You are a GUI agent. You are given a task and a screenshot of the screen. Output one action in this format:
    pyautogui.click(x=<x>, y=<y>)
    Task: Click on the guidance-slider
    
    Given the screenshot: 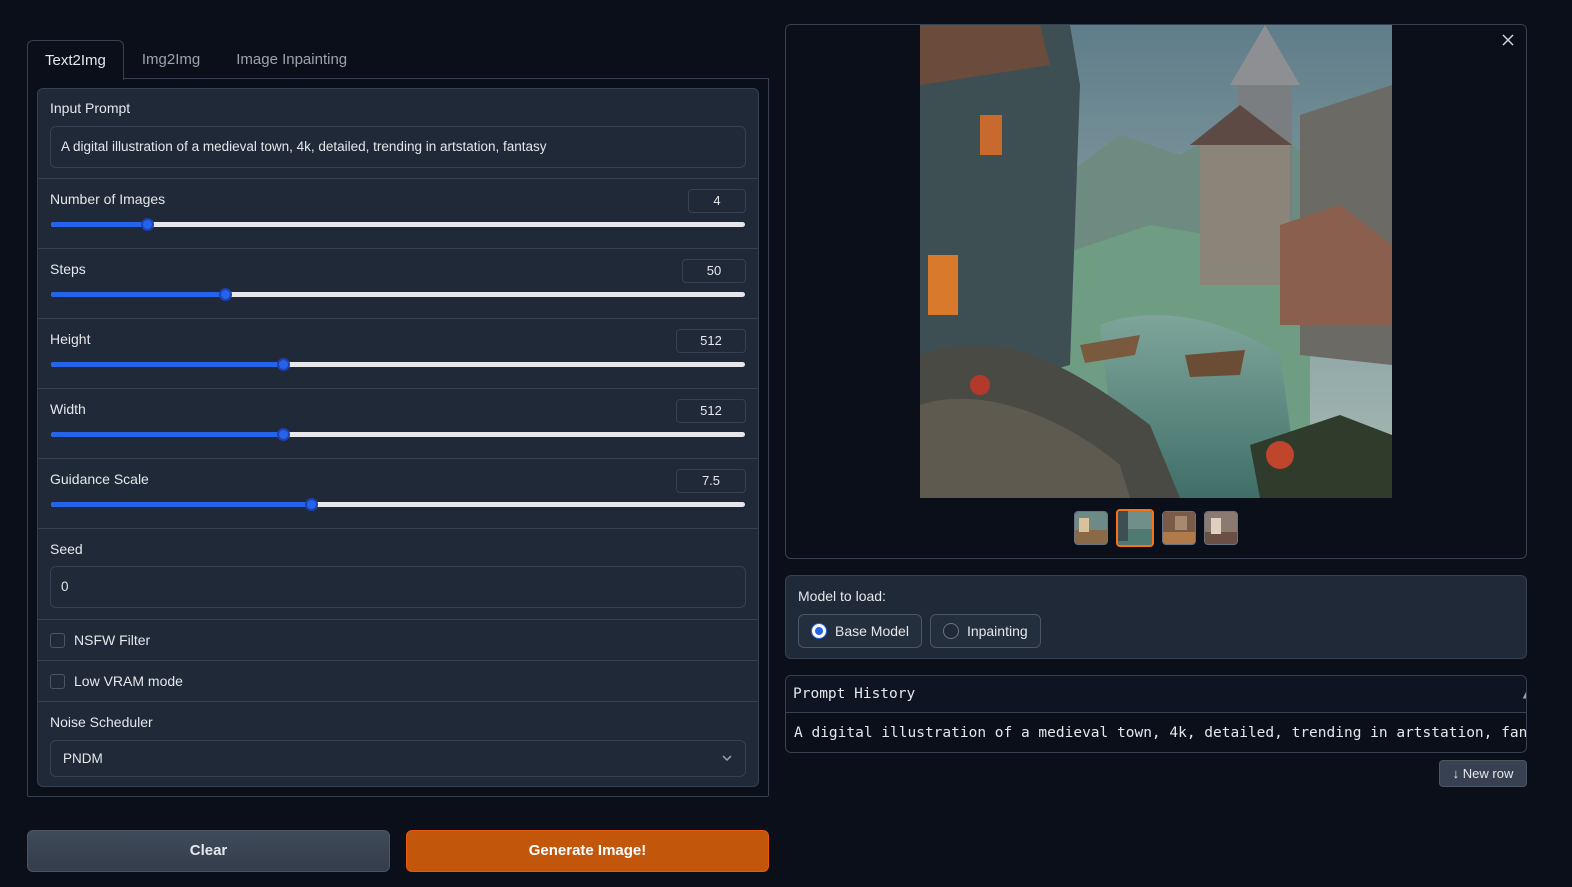 What is the action you would take?
    pyautogui.click(x=398, y=504)
    